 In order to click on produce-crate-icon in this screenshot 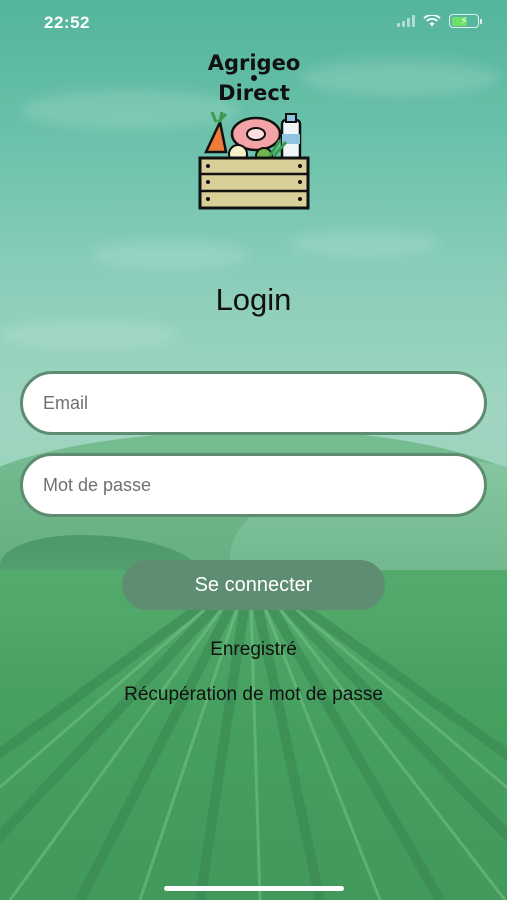, I will do `click(254, 161)`.